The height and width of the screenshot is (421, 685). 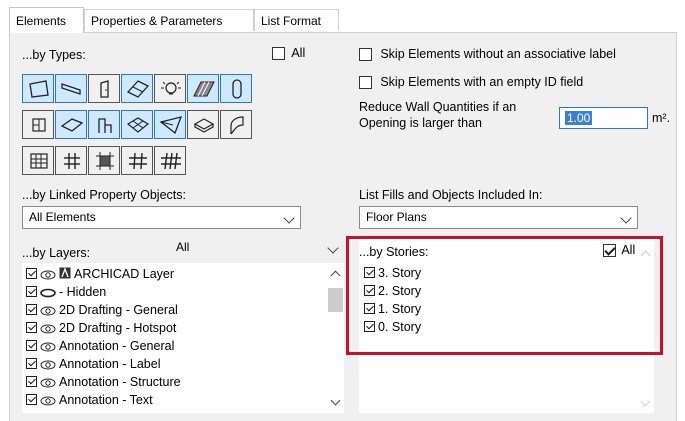 What do you see at coordinates (106, 400) in the screenshot?
I see `layer-name: Annotation - Text` at bounding box center [106, 400].